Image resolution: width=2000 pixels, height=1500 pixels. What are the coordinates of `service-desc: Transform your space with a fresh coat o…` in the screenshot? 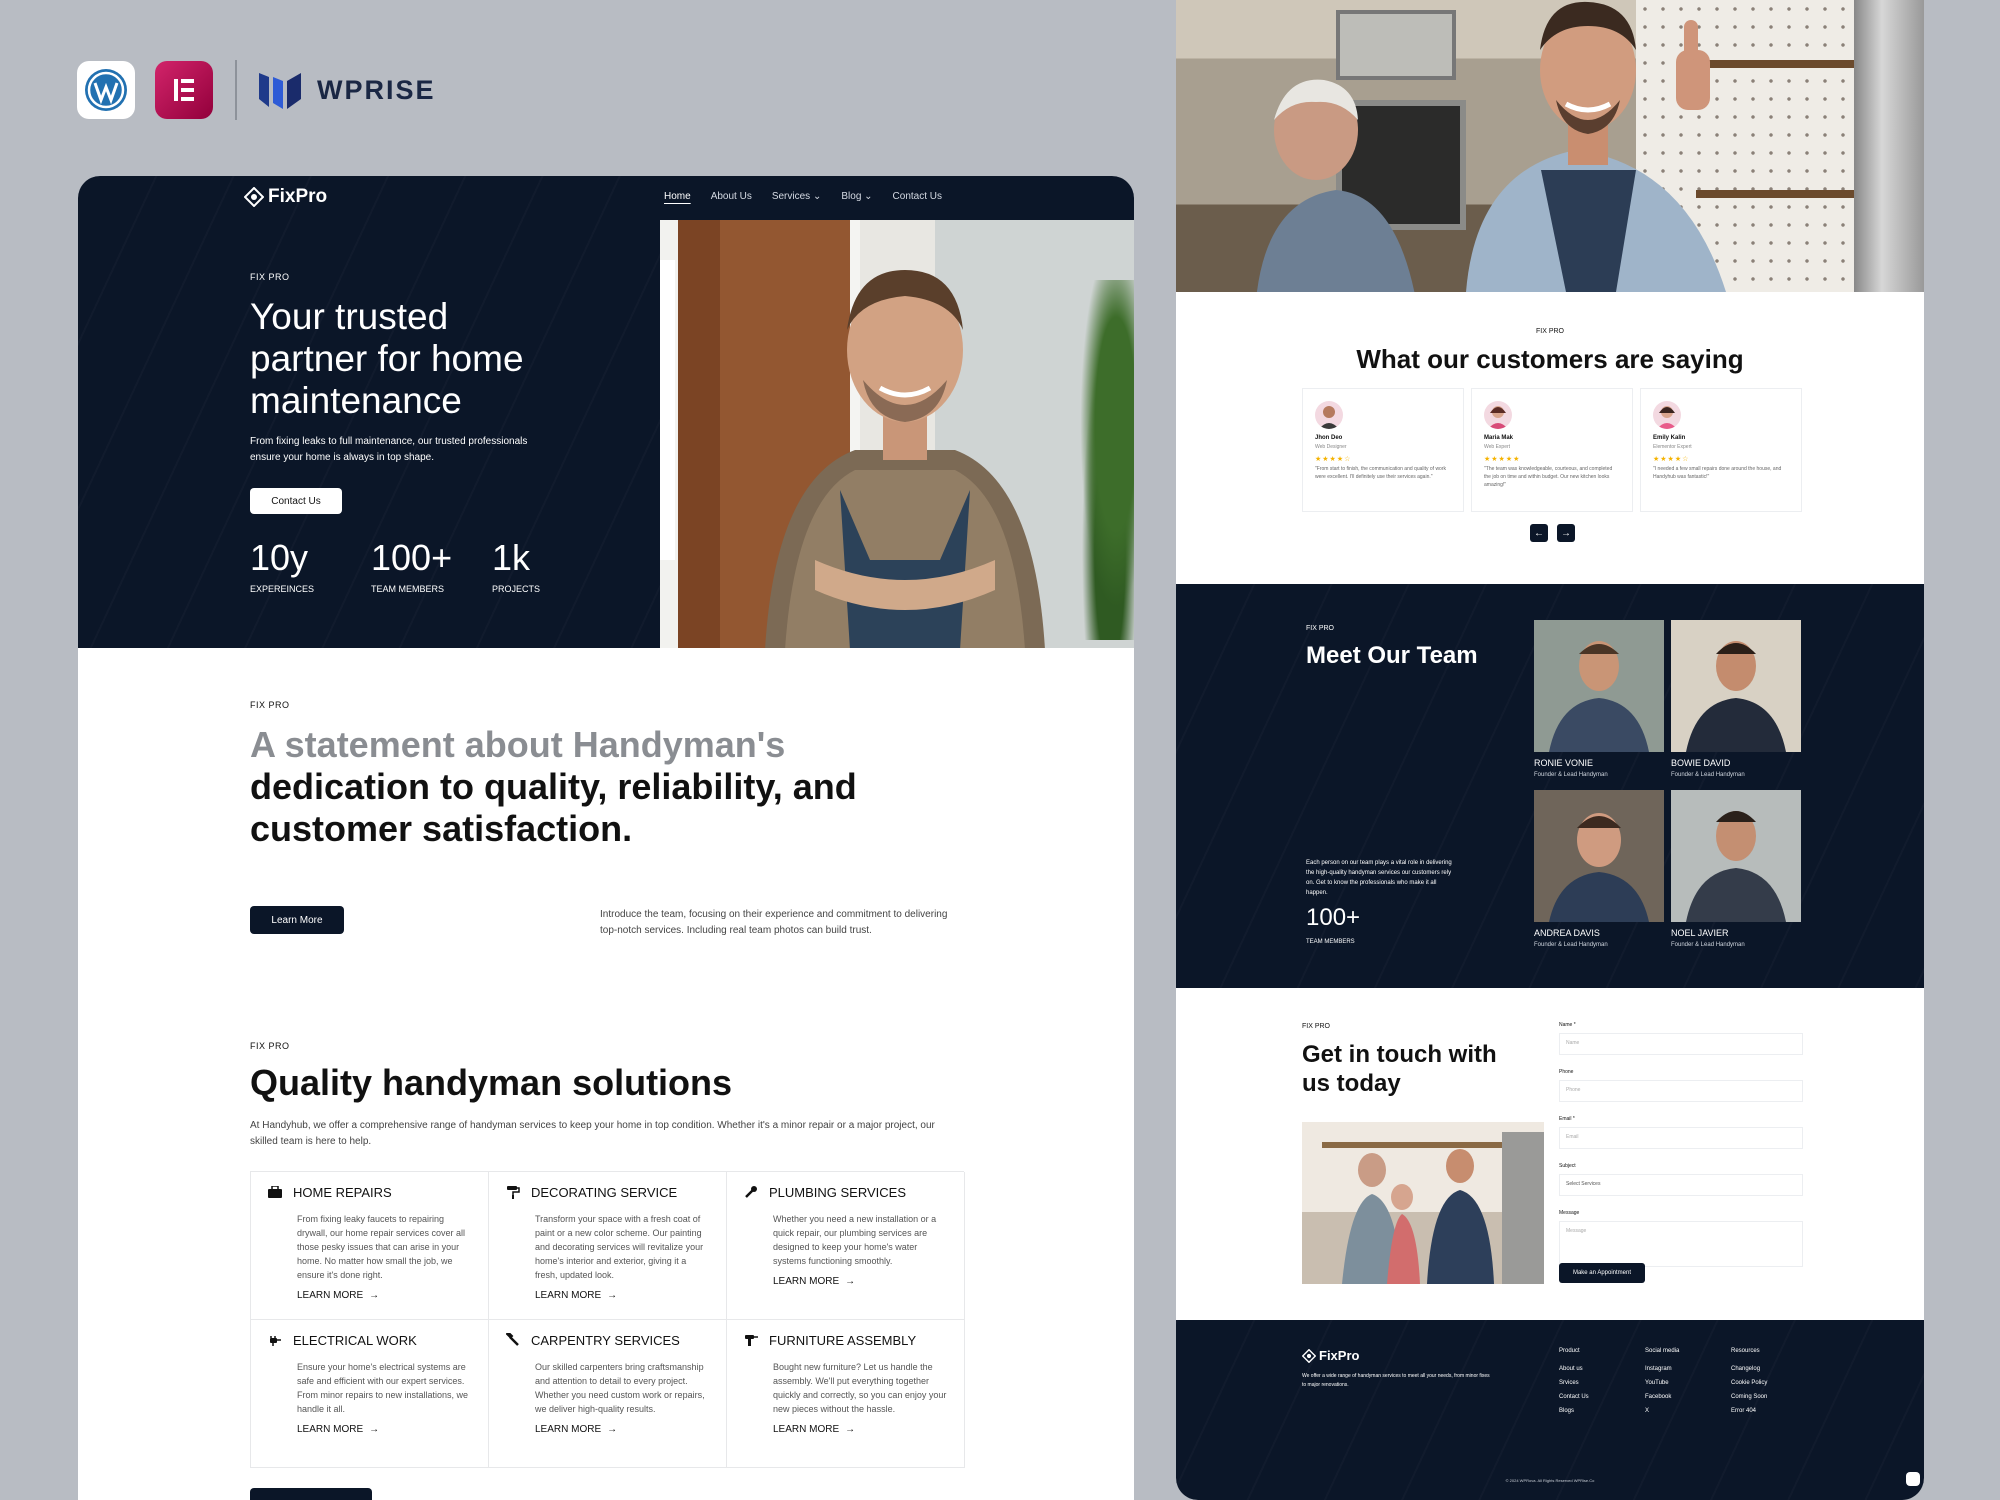 It's located at (619, 1247).